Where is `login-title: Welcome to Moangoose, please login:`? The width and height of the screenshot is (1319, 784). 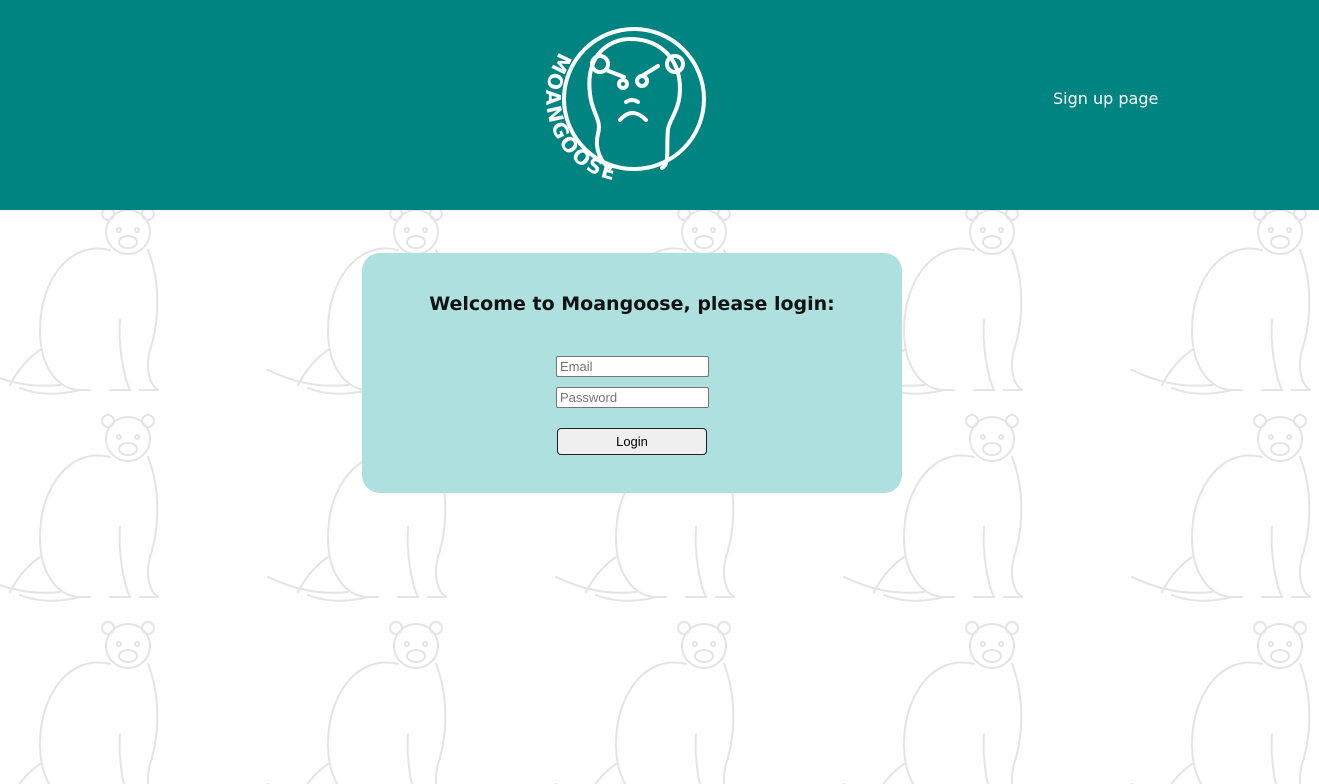 login-title: Welcome to Moangoose, please login: is located at coordinates (632, 304).